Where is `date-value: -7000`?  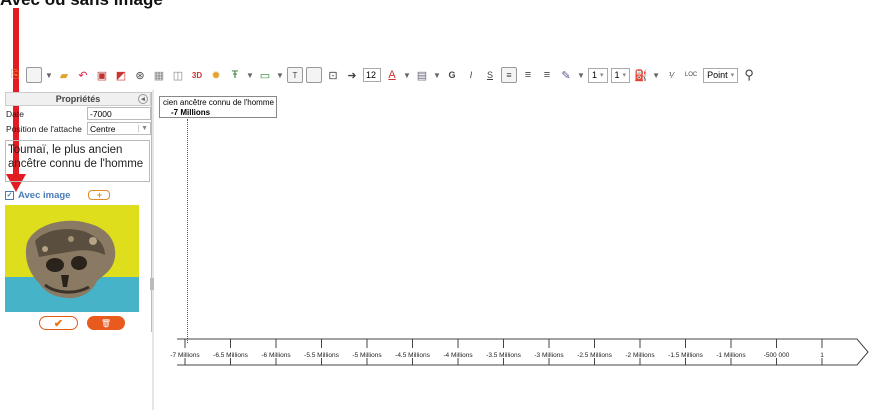
date-value: -7000 is located at coordinates (101, 113).